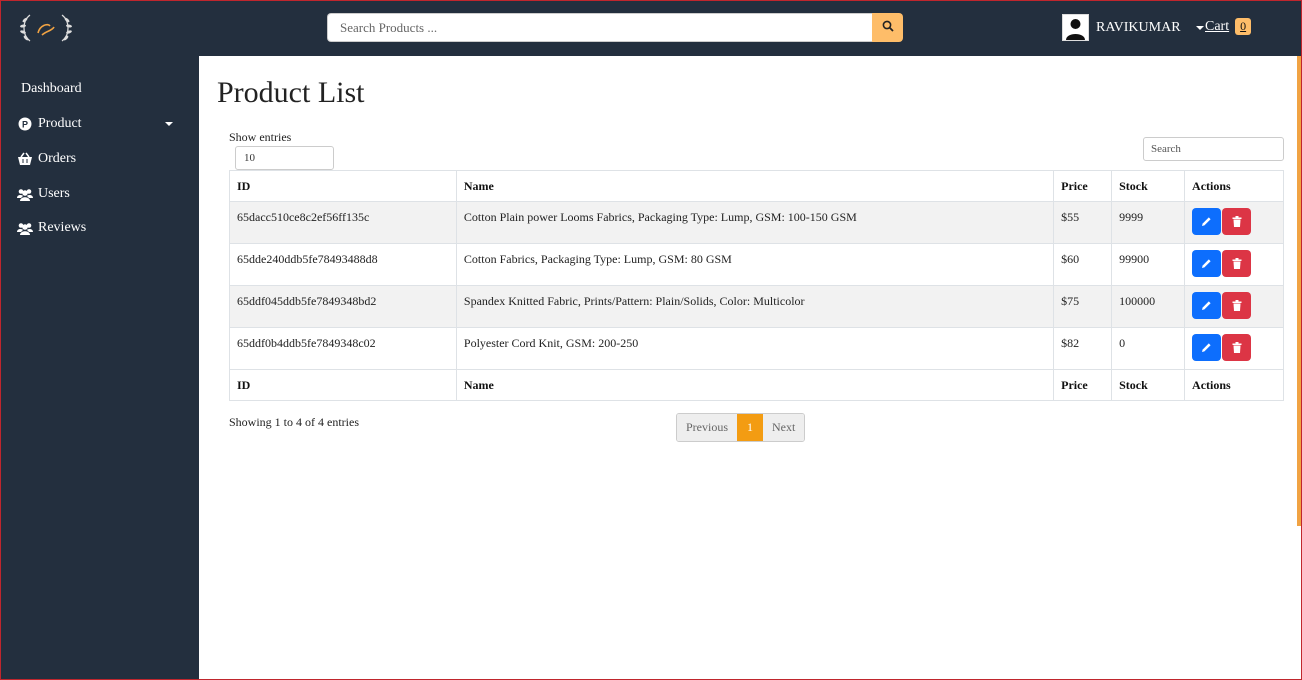 This screenshot has width=1302, height=680. I want to click on brand-logo, so click(46, 28).